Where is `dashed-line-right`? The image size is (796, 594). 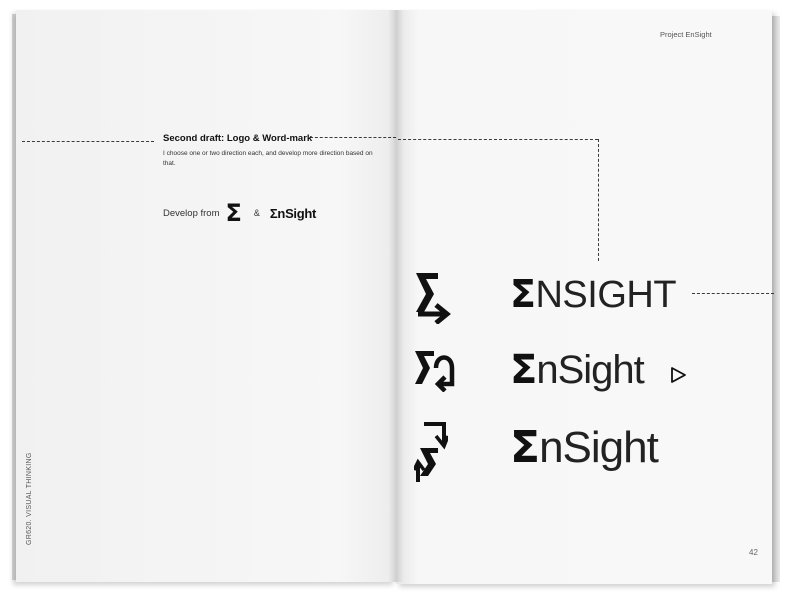
dashed-line-right is located at coordinates (498, 139).